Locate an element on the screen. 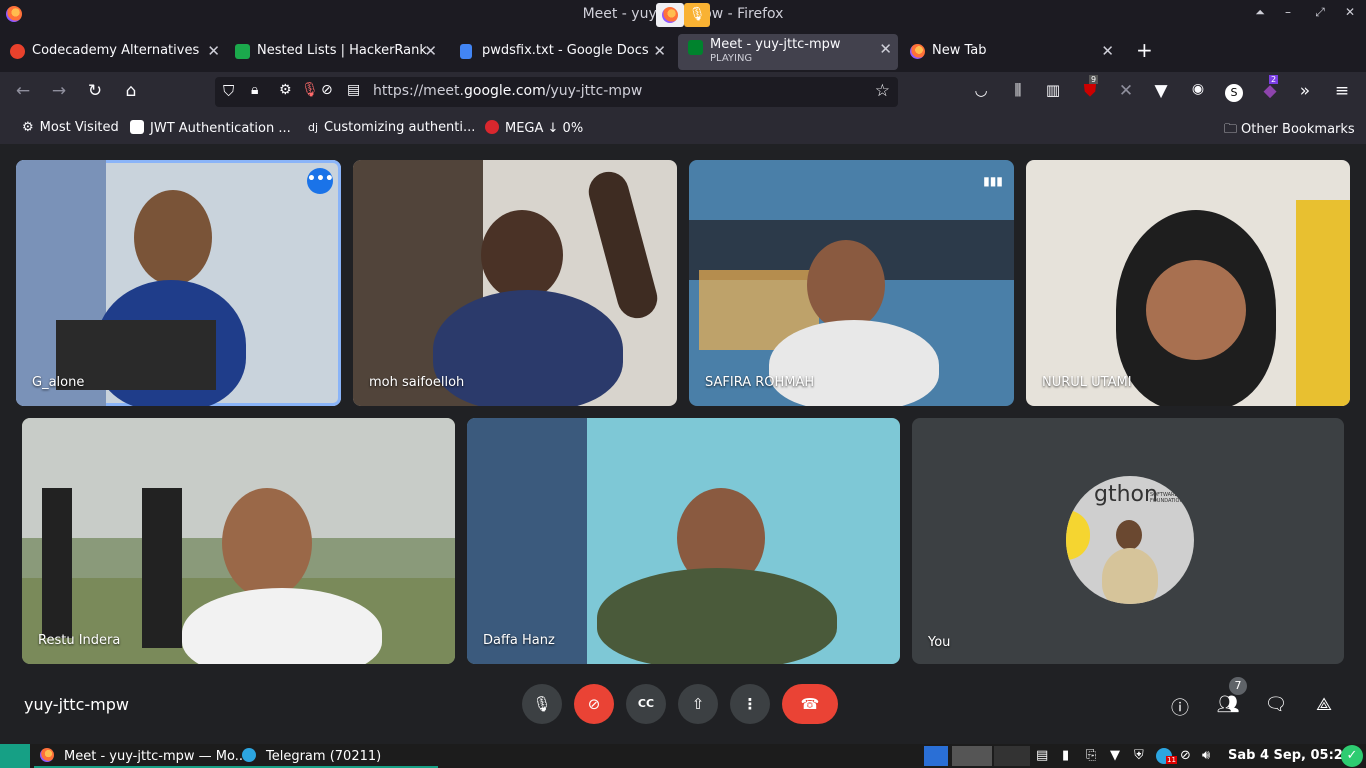  url-text: https://meet.google.com/yuy-jttc-mpw is located at coordinates (507, 91).